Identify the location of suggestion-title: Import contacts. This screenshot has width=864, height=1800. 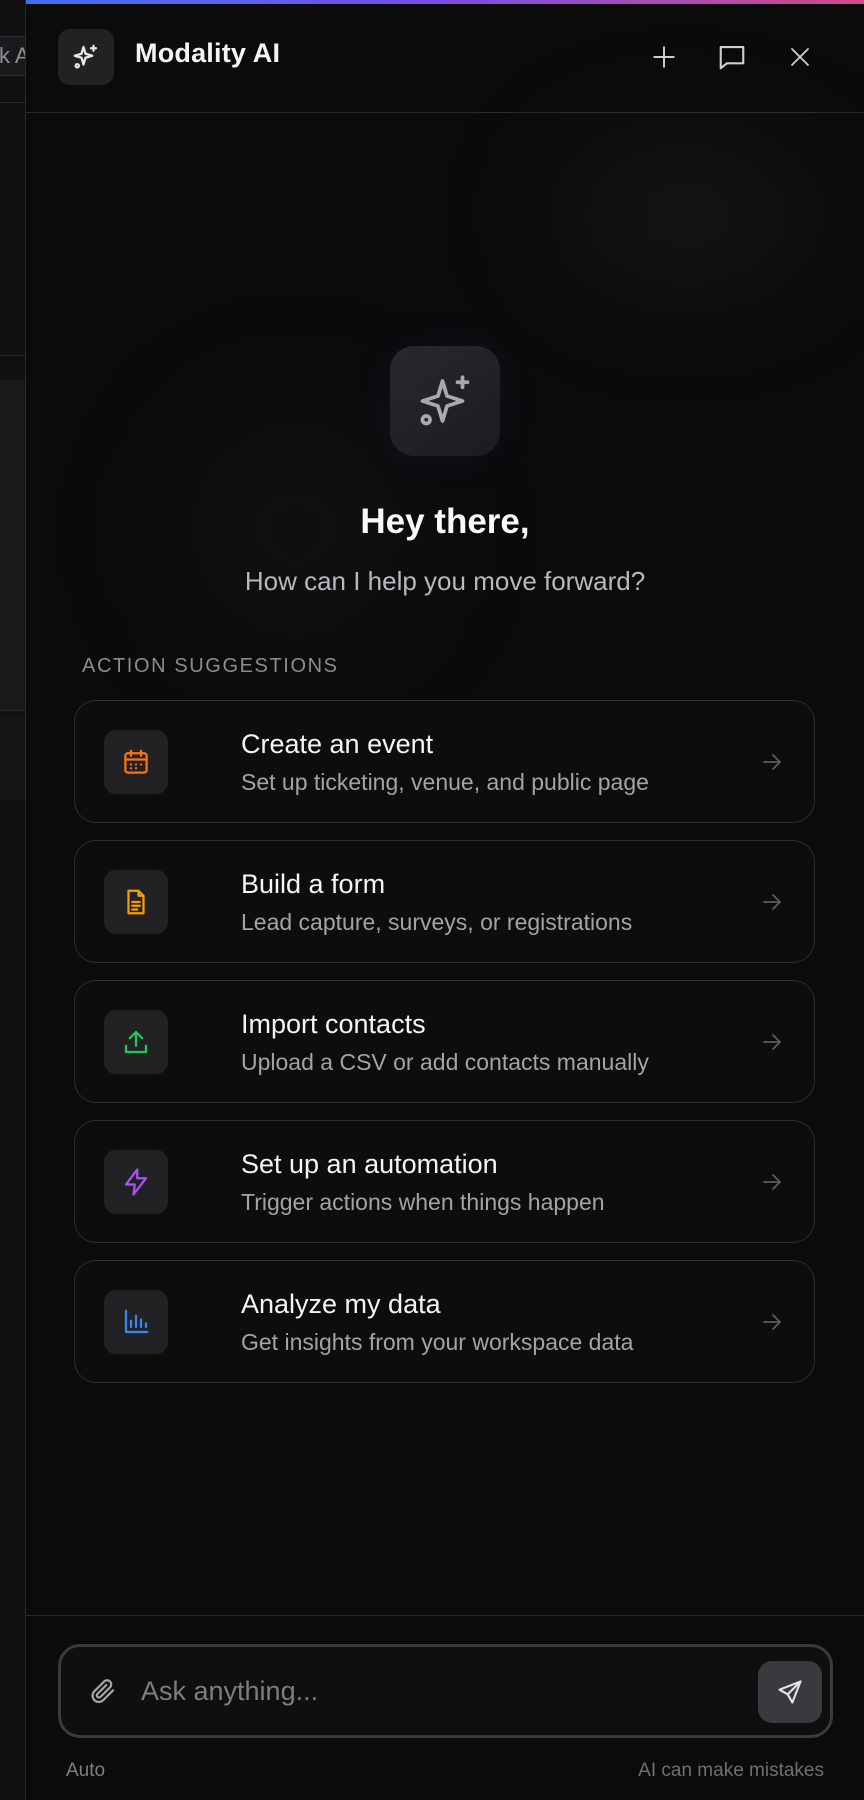
(333, 1024).